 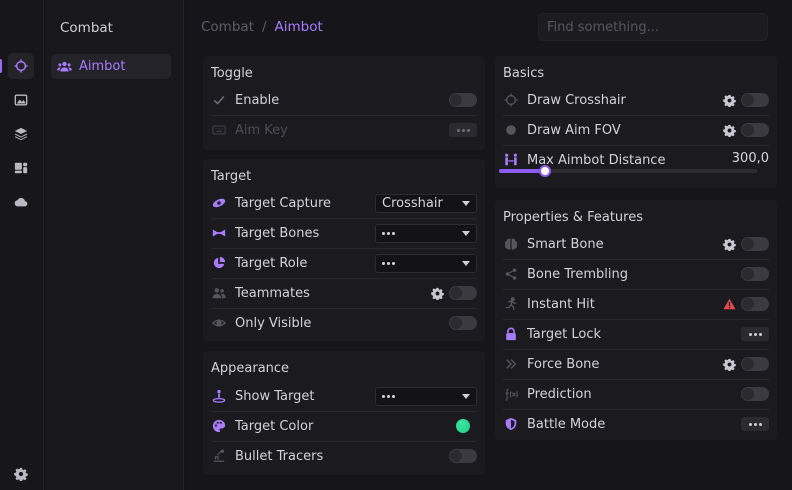 I want to click on layers-icon, so click(x=21, y=134).